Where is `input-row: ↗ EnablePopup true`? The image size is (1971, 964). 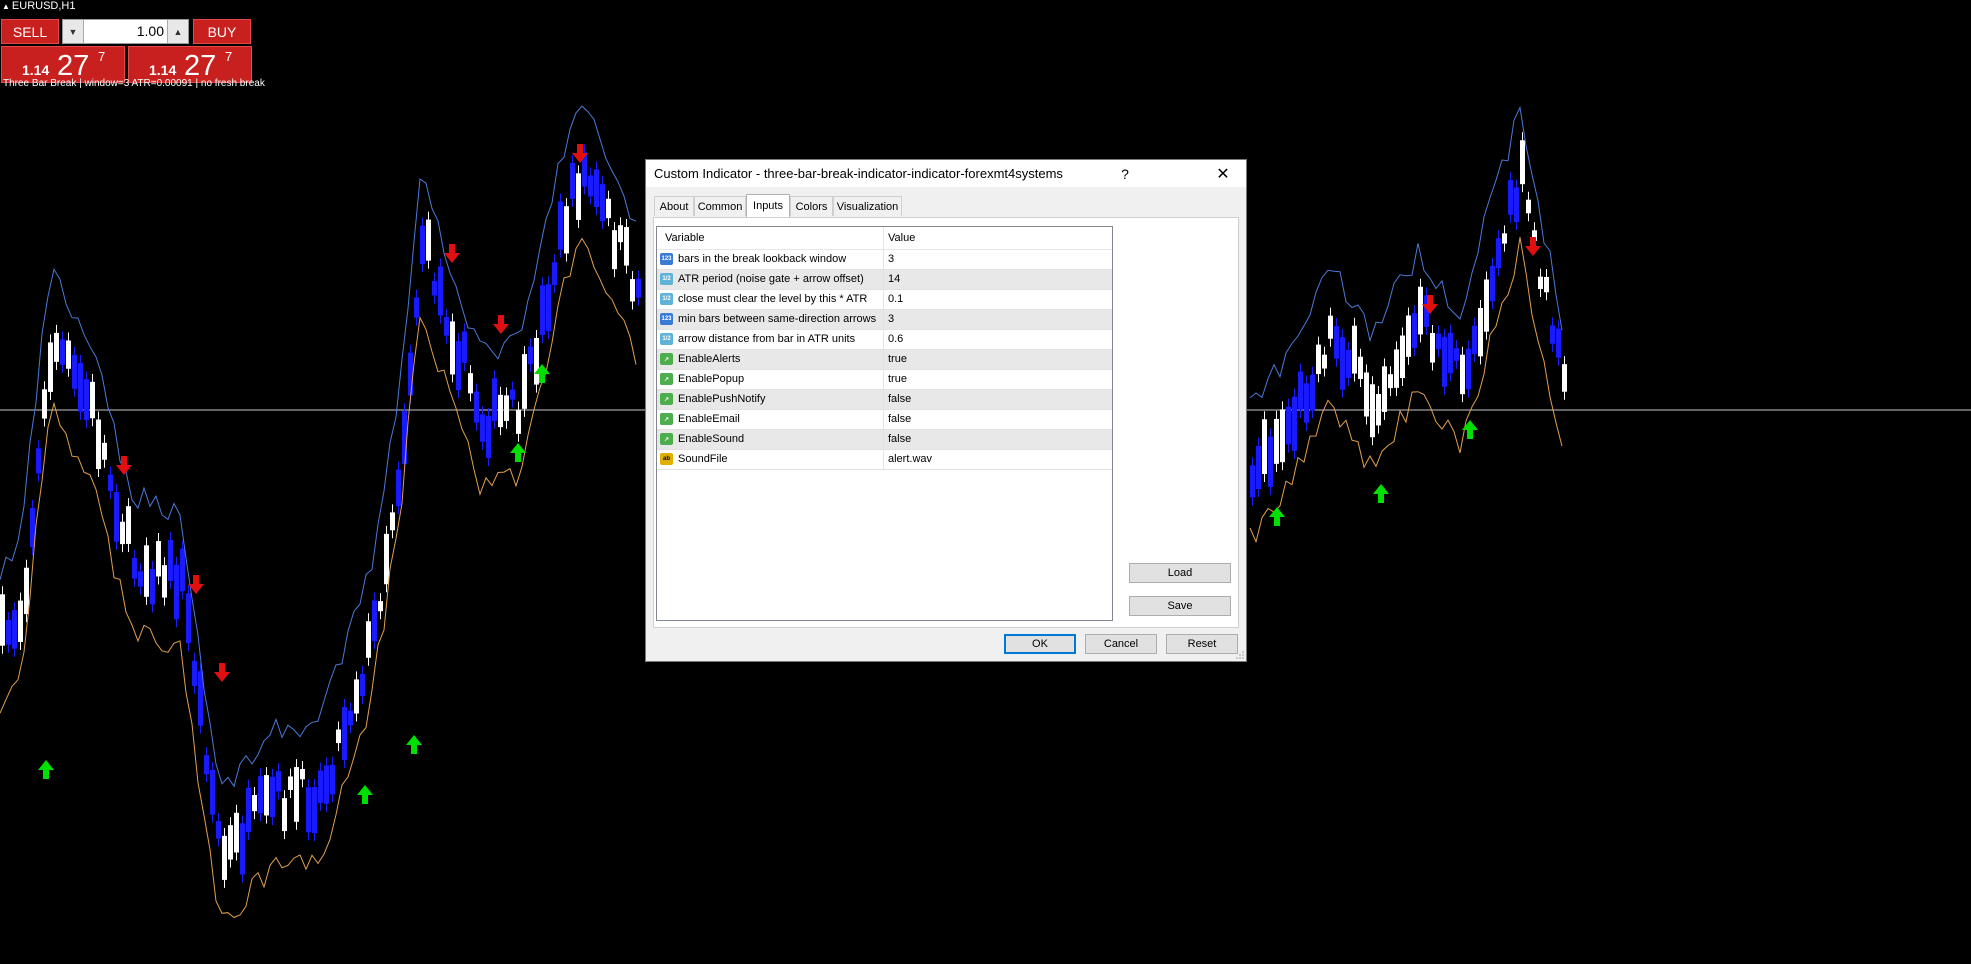
input-row: ↗ EnablePopup true is located at coordinates (884, 380).